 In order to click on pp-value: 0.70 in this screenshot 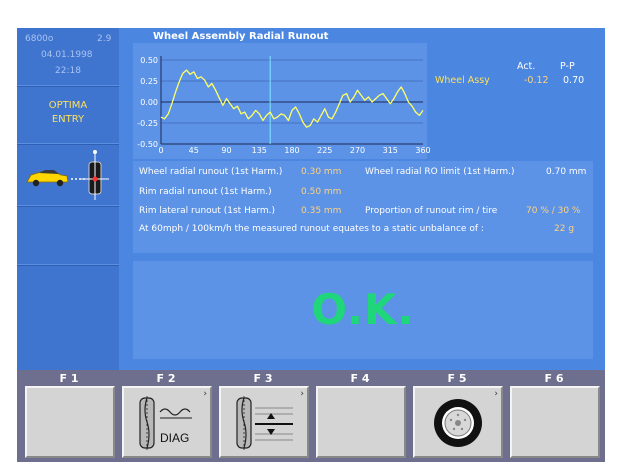, I will do `click(574, 80)`.